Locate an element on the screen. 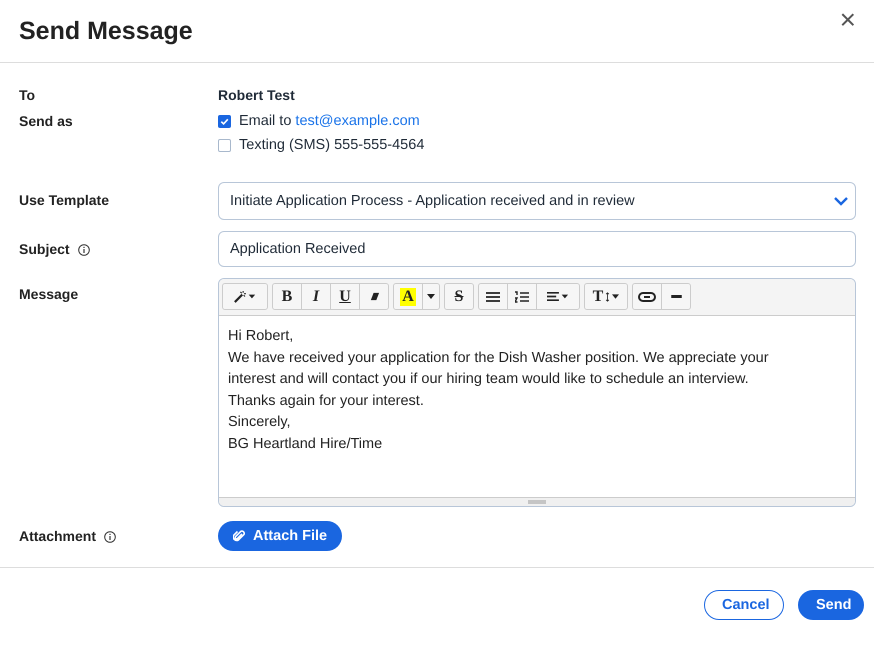 Image resolution: width=874 pixels, height=651 pixels. bullet-list-icon is located at coordinates (493, 296).